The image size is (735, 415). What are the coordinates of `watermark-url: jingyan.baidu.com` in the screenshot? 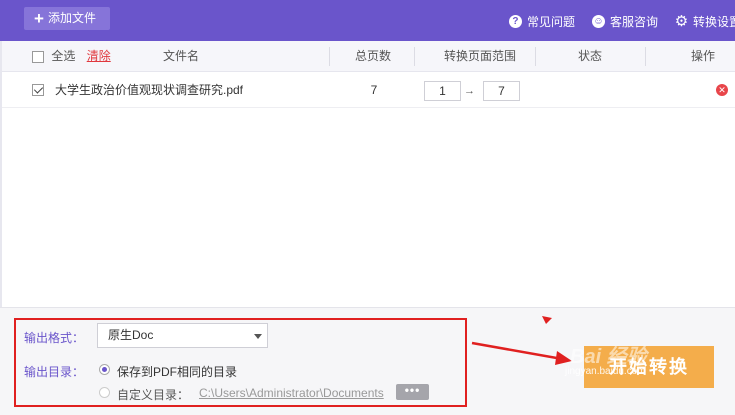 It's located at (605, 371).